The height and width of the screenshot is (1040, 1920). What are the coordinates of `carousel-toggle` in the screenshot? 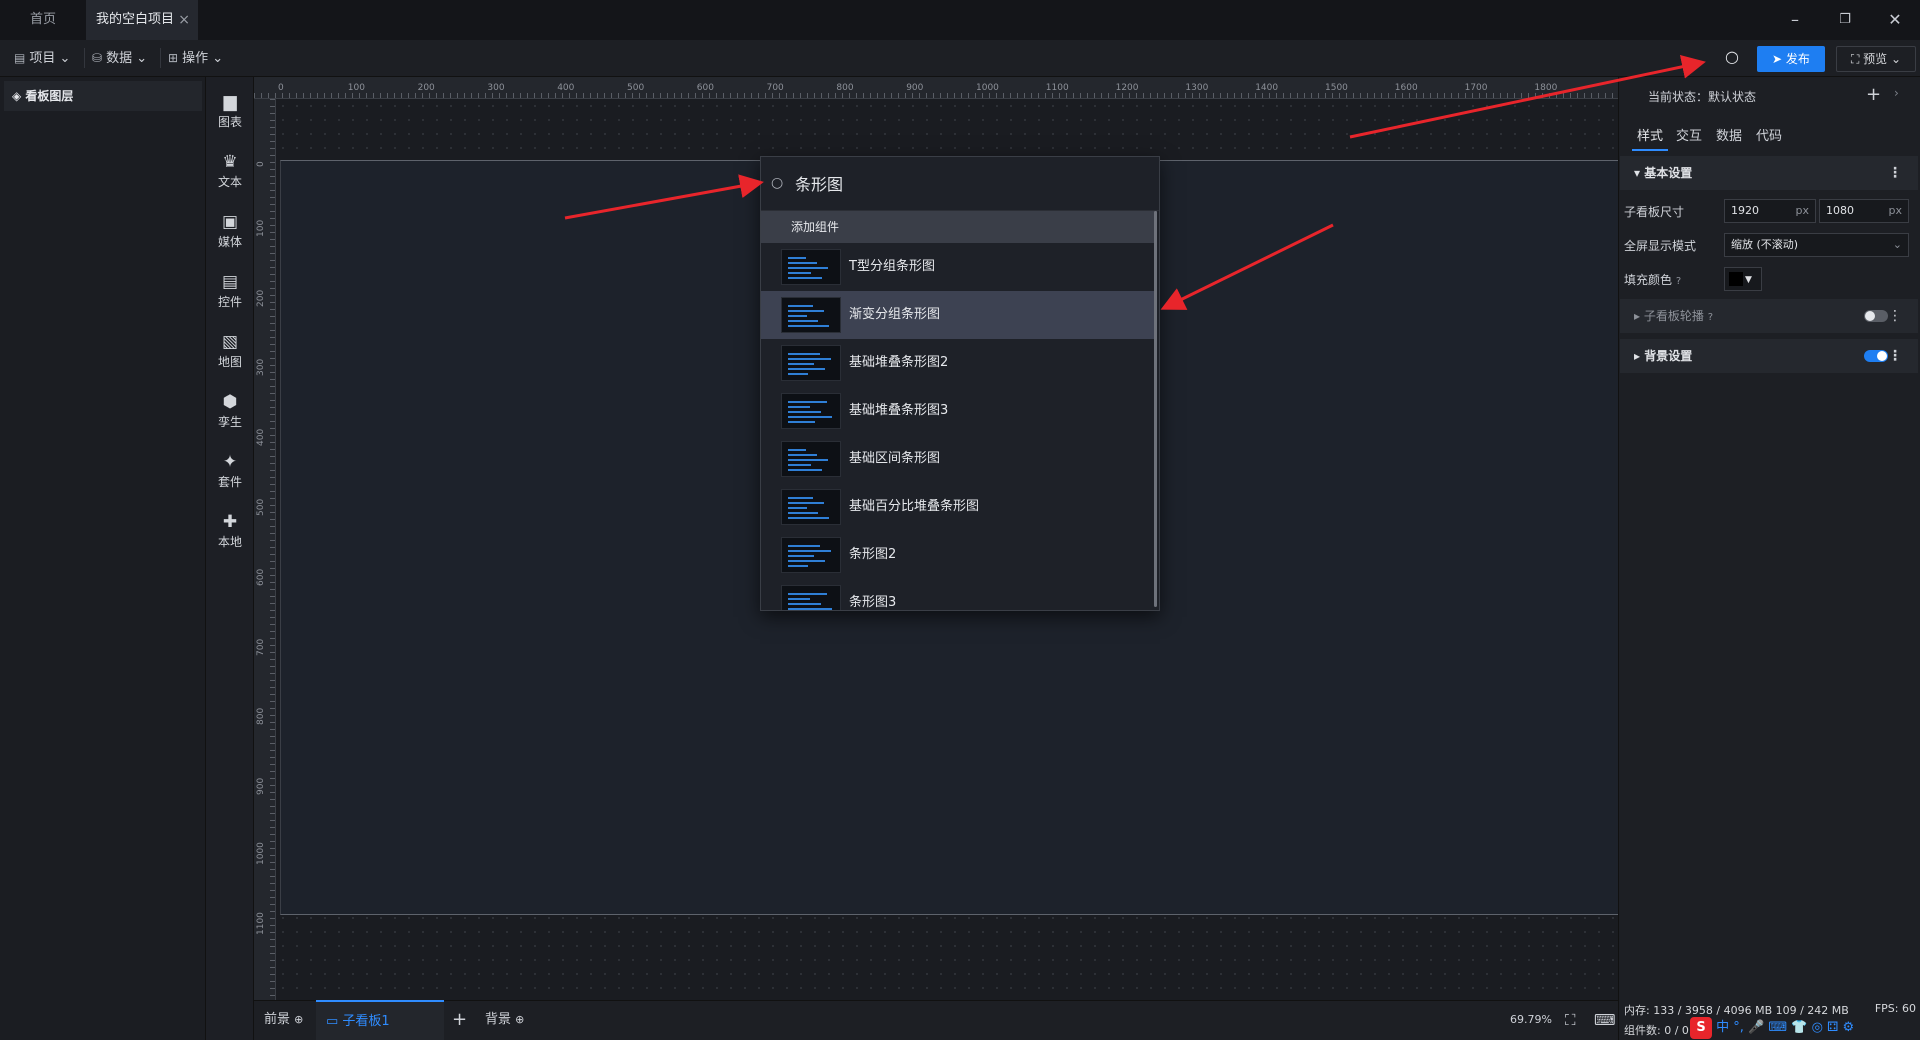 It's located at (1876, 316).